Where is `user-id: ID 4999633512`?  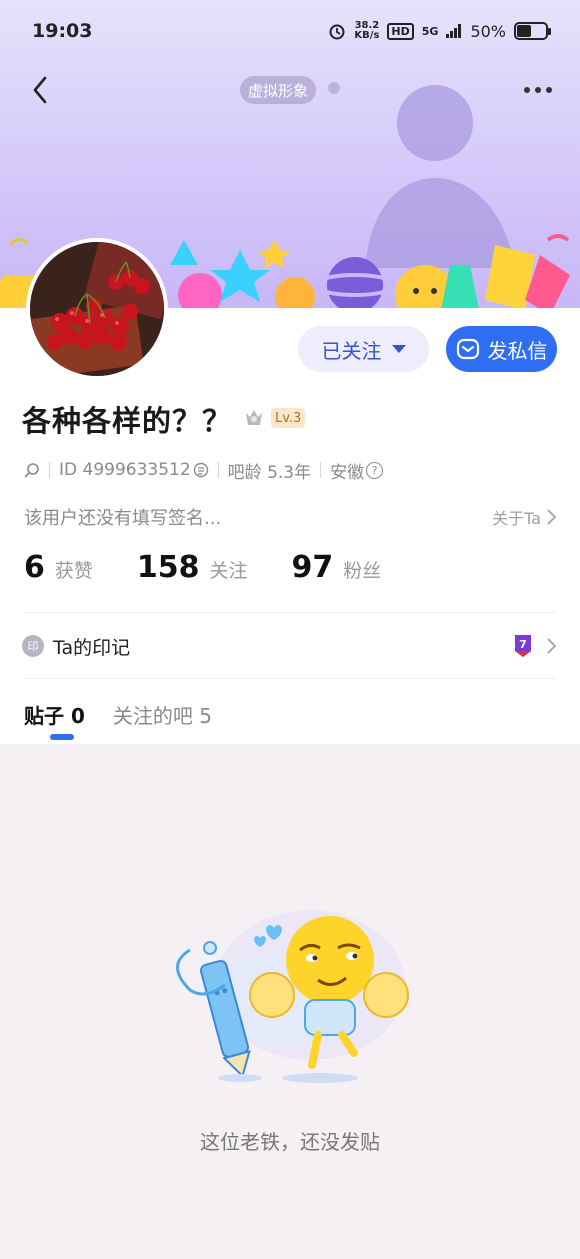 user-id: ID 4999633512 is located at coordinates (125, 470).